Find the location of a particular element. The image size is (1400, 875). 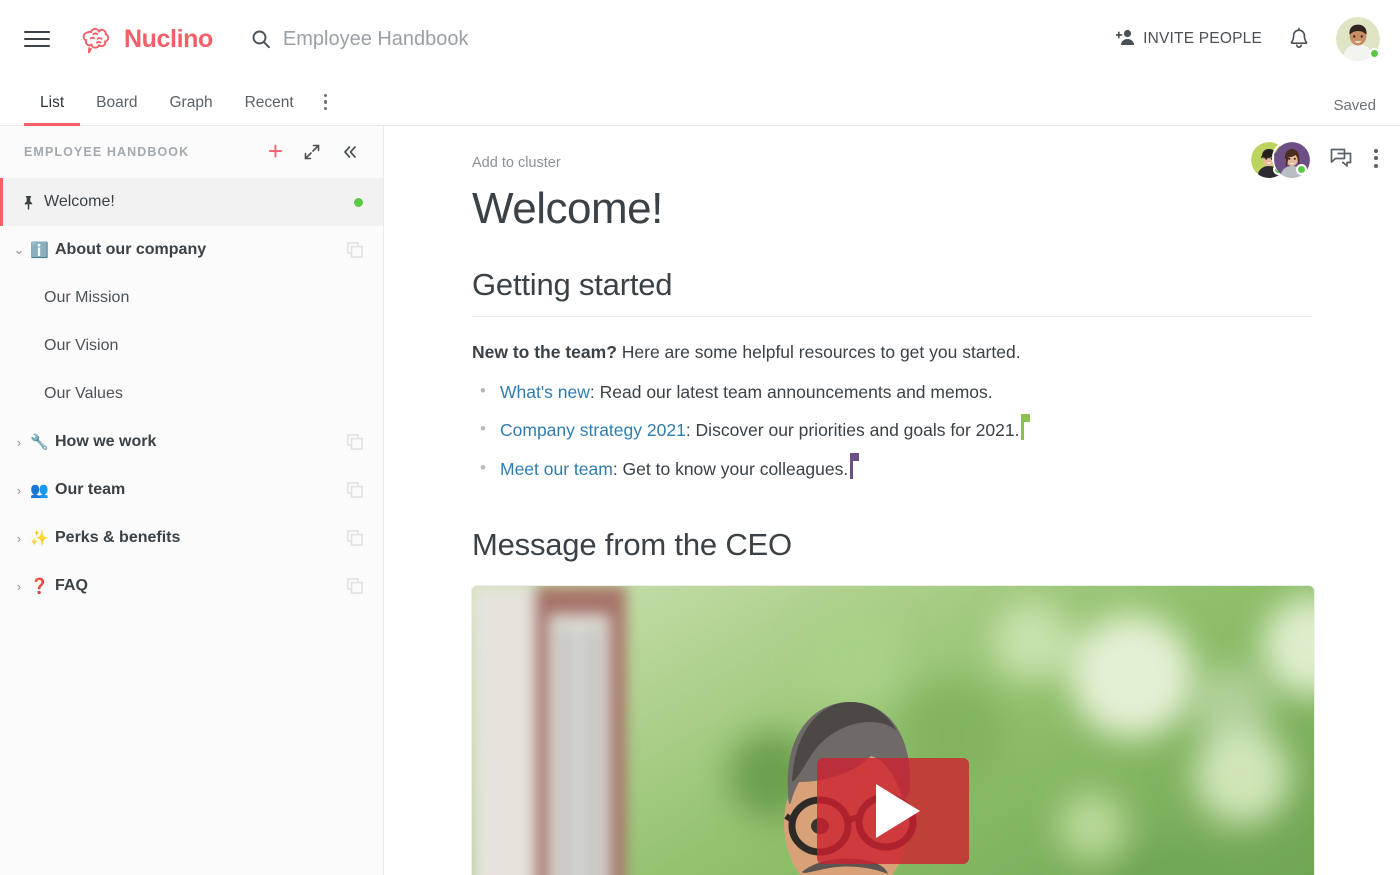

people-emoji-icon: 👥 is located at coordinates (39, 490).